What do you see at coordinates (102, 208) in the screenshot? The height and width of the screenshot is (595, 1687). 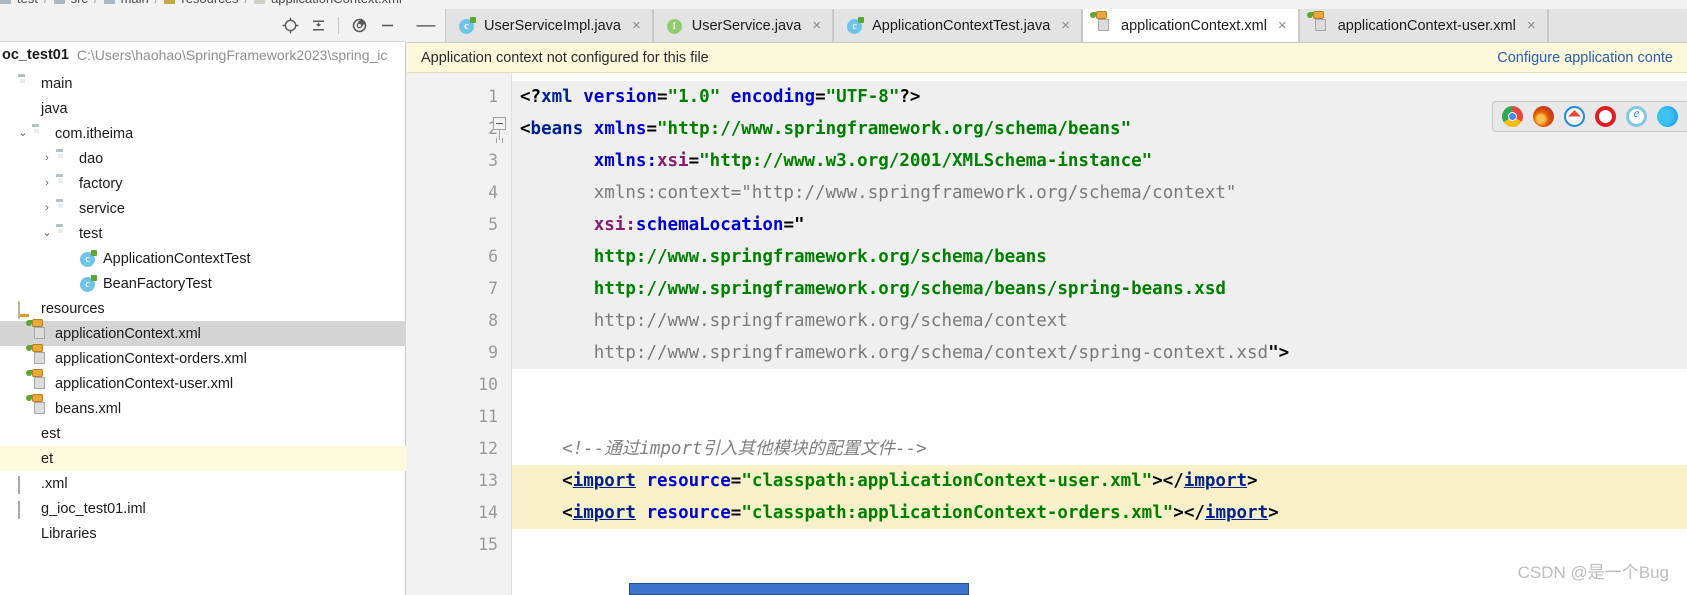 I see `tree-row-label: service` at bounding box center [102, 208].